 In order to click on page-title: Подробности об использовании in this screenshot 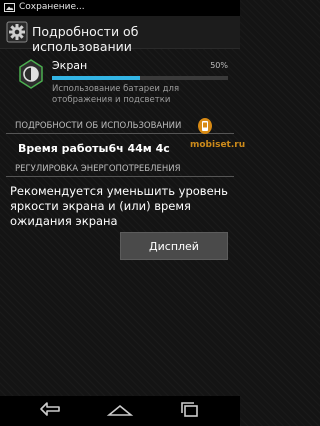, I will do `click(85, 39)`.